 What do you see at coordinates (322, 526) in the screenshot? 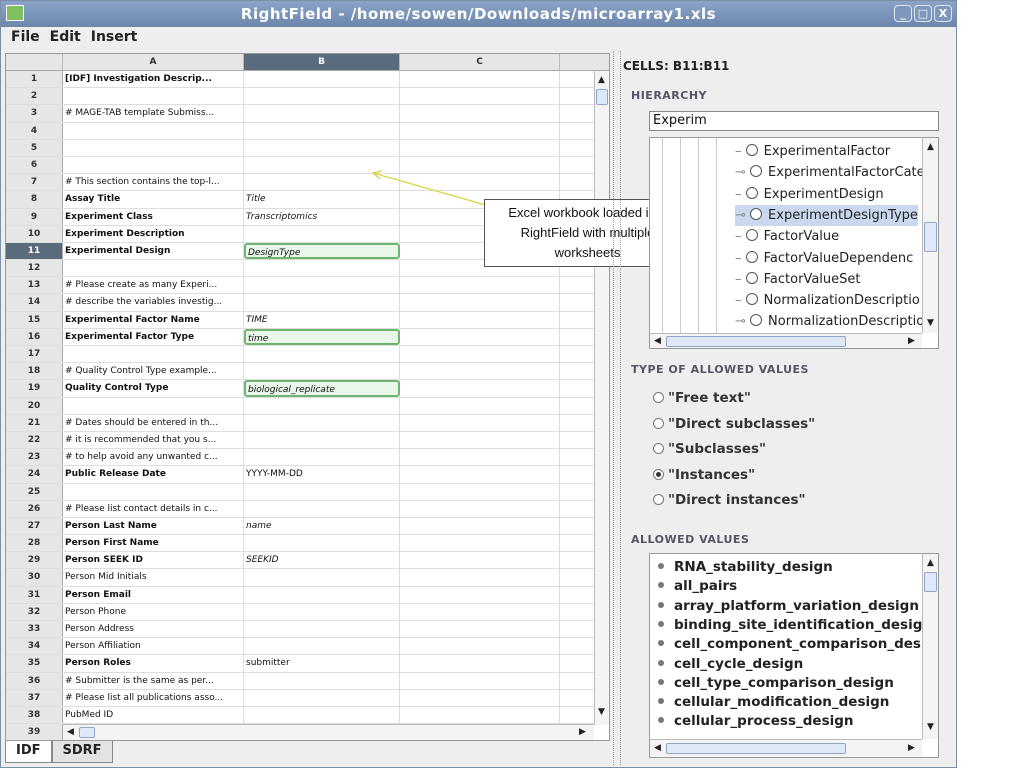
I see `cell-b: name` at bounding box center [322, 526].